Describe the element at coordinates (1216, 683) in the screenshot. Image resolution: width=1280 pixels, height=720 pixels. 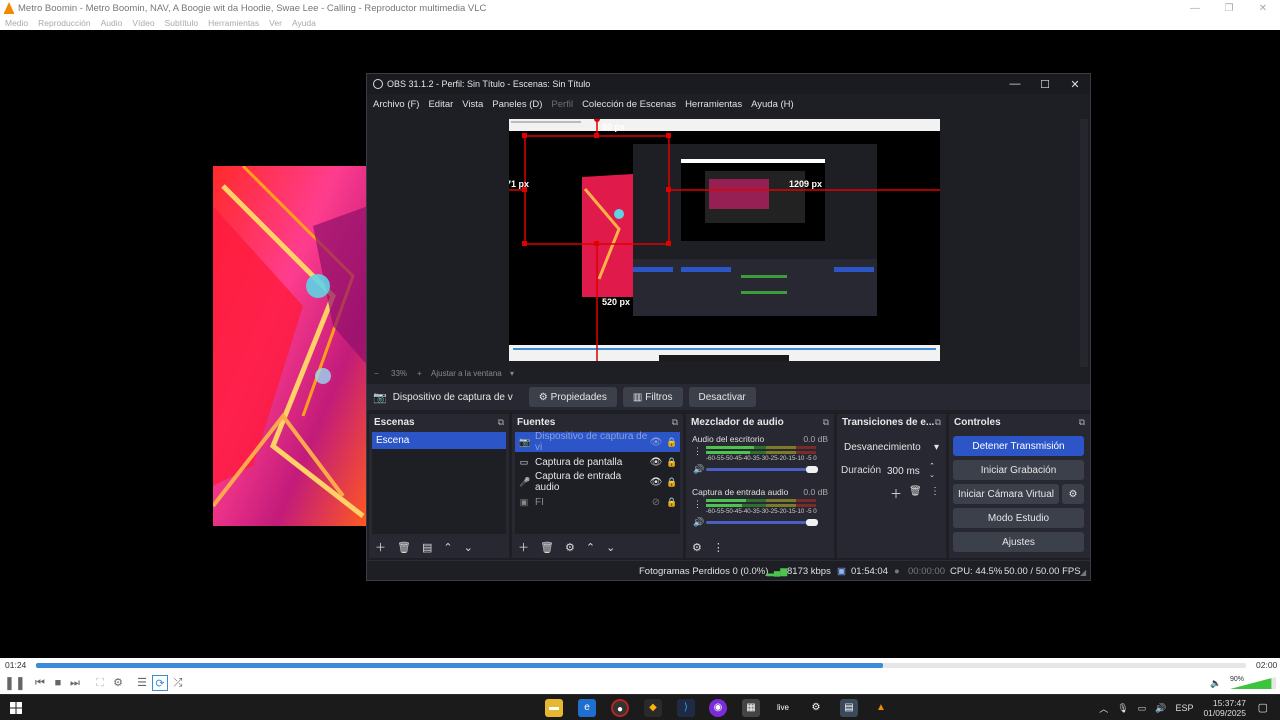
I see `speaker-icon: 🔈` at that location.